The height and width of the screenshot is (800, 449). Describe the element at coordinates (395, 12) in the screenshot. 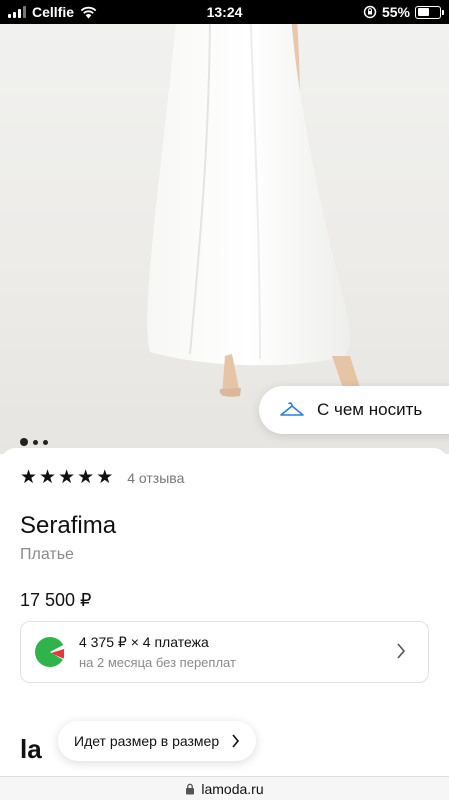

I see `battery-percent: 55%` at that location.